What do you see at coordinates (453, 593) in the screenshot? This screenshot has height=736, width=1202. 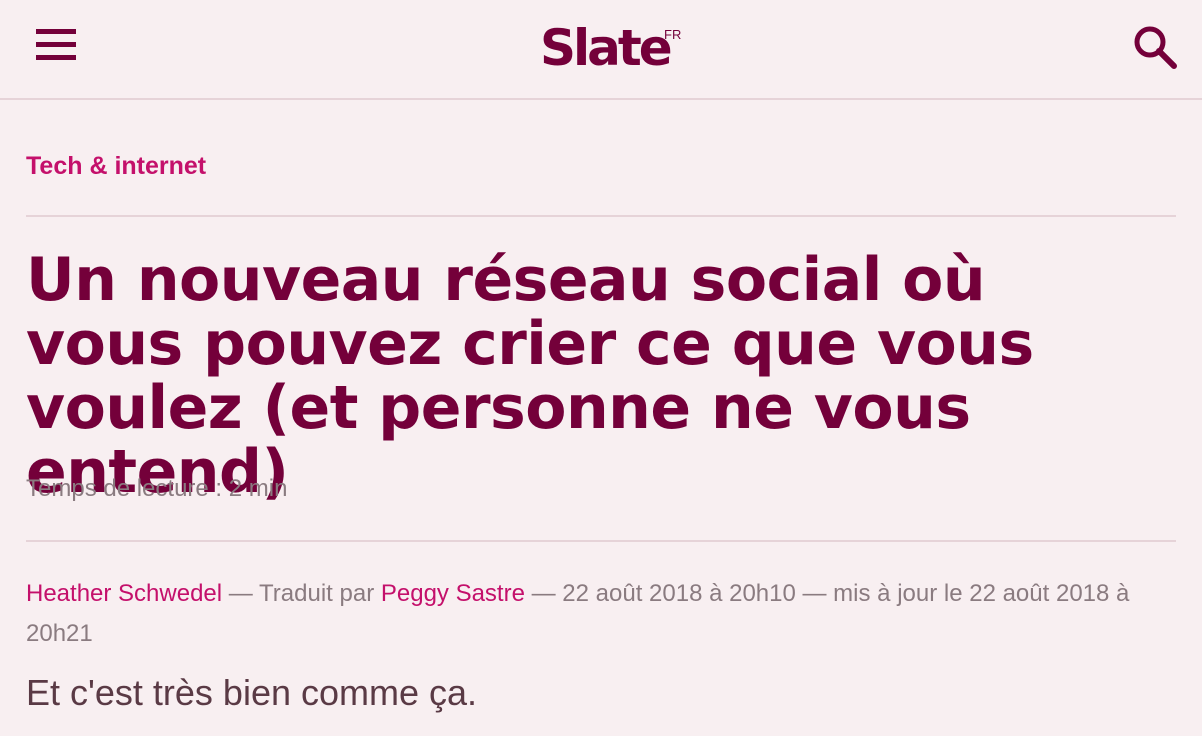 I see `translator-link: Peggy Sastre` at bounding box center [453, 593].